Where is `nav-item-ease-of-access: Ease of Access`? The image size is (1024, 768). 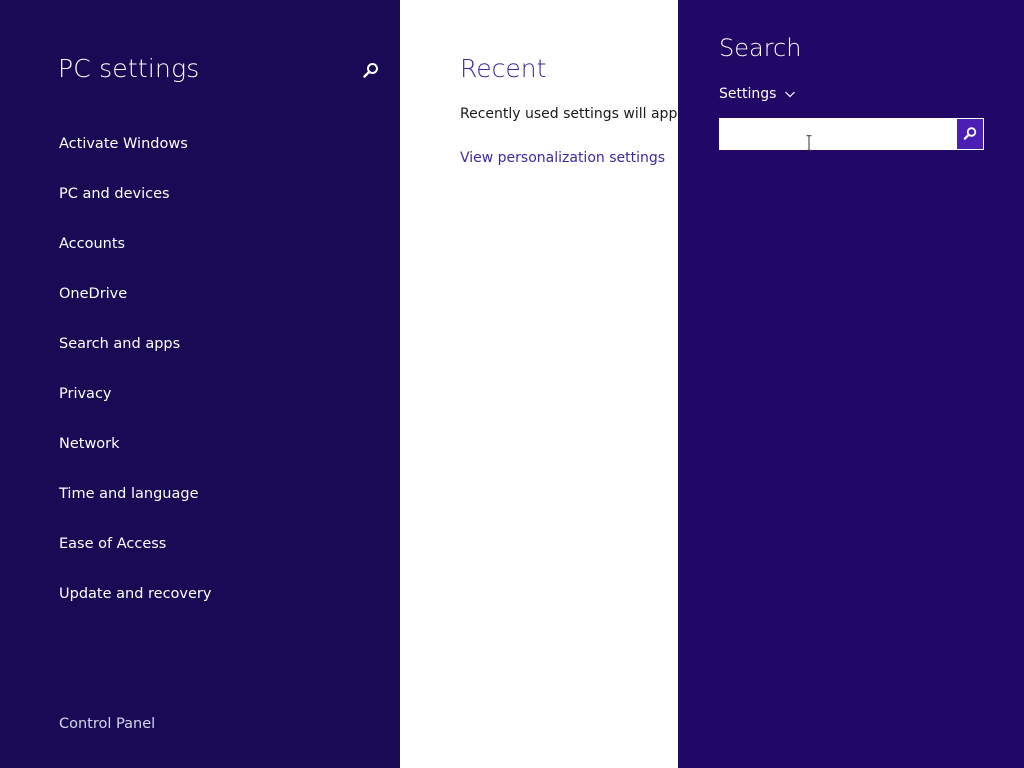
nav-item-ease-of-access: Ease of Access is located at coordinates (200, 557).